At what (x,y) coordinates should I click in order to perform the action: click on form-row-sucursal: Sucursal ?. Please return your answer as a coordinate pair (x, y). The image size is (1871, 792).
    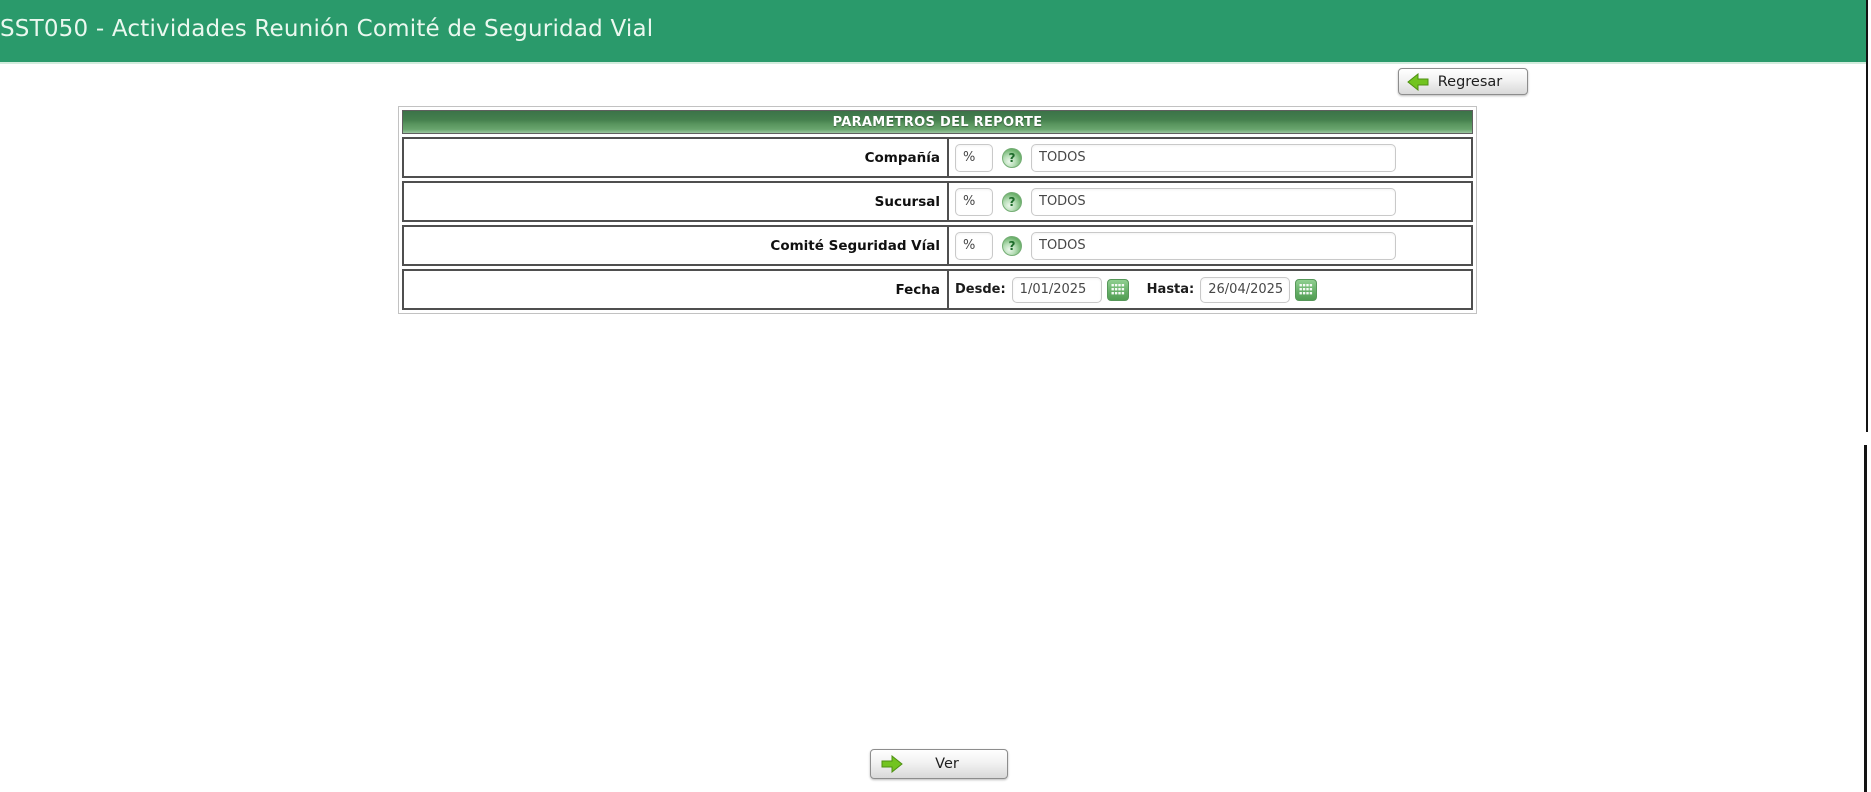
    Looking at the image, I should click on (937, 201).